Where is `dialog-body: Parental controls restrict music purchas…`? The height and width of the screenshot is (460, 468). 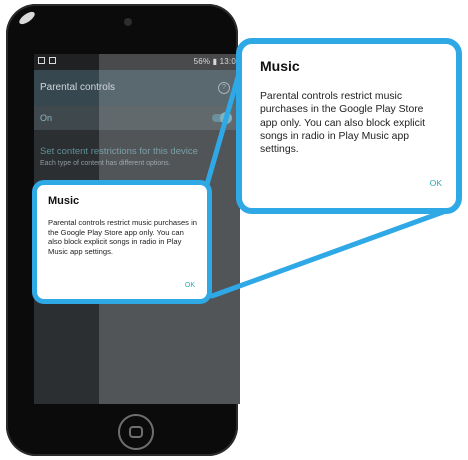
dialog-body: Parental controls restrict music purchas… is located at coordinates (122, 237).